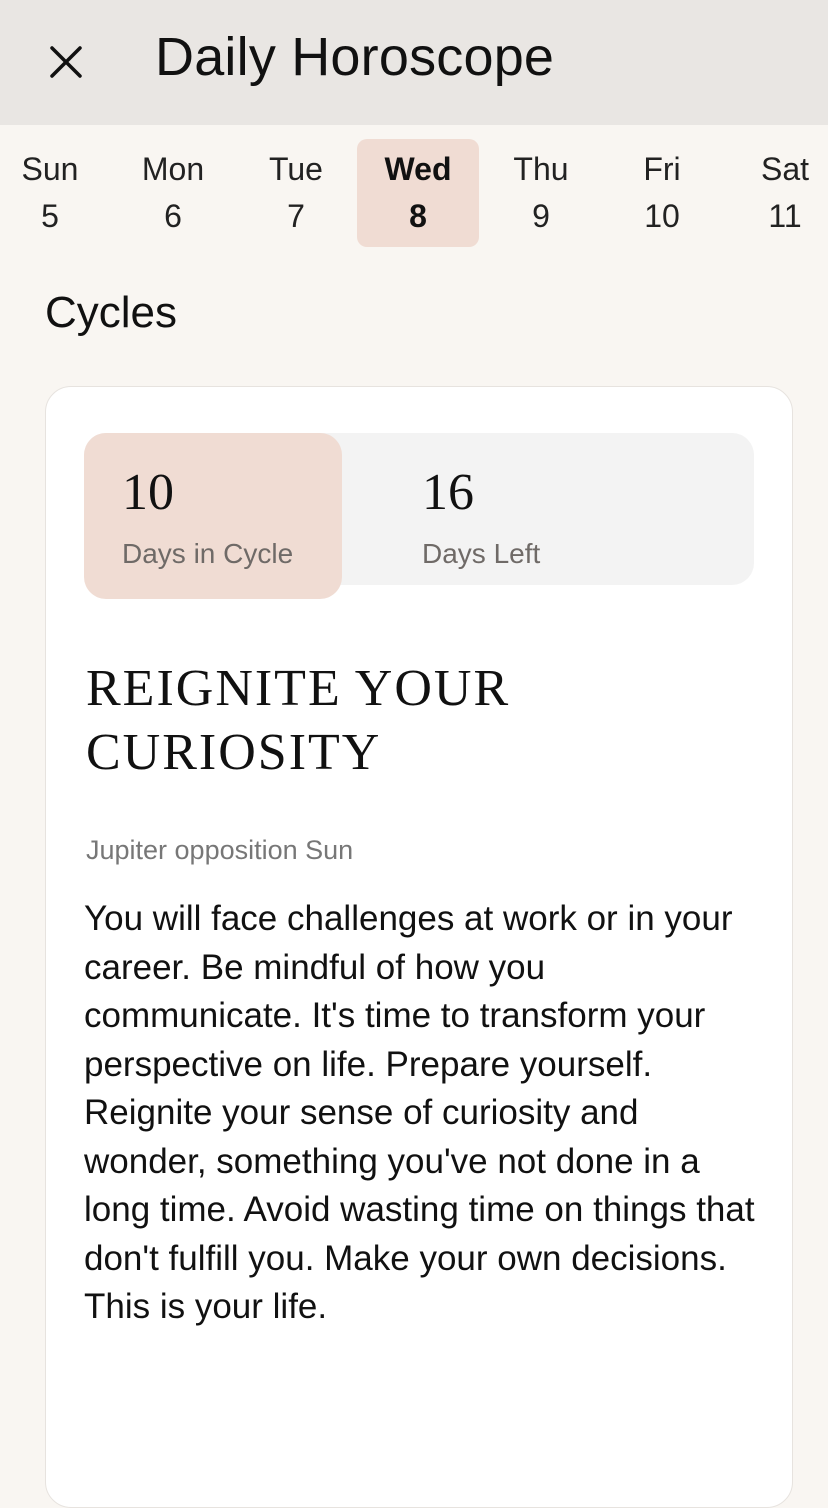 This screenshot has height=1508, width=828. What do you see at coordinates (785, 216) in the screenshot?
I see `day-date: 11` at bounding box center [785, 216].